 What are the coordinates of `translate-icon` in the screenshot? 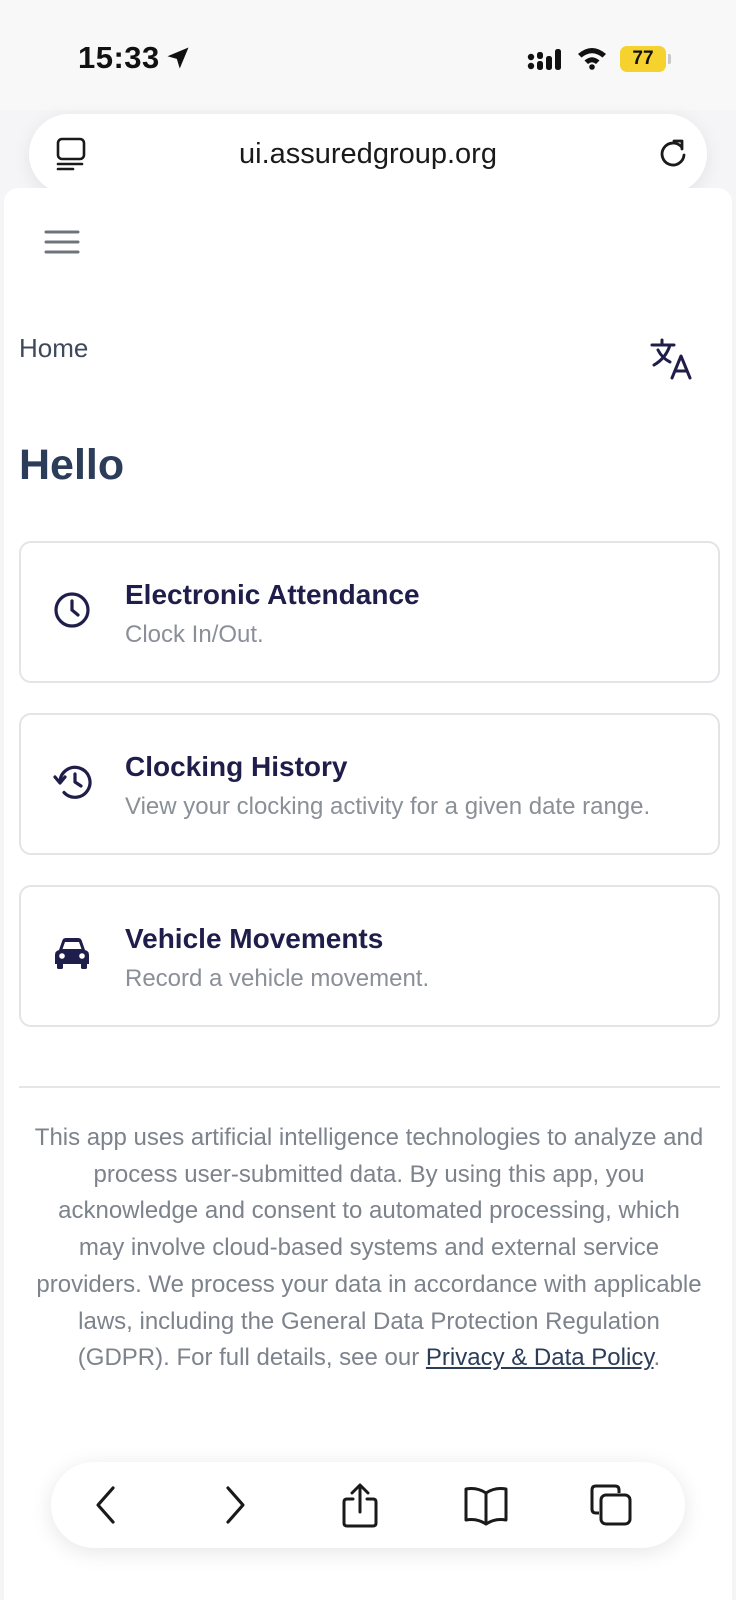 It's located at (672, 361).